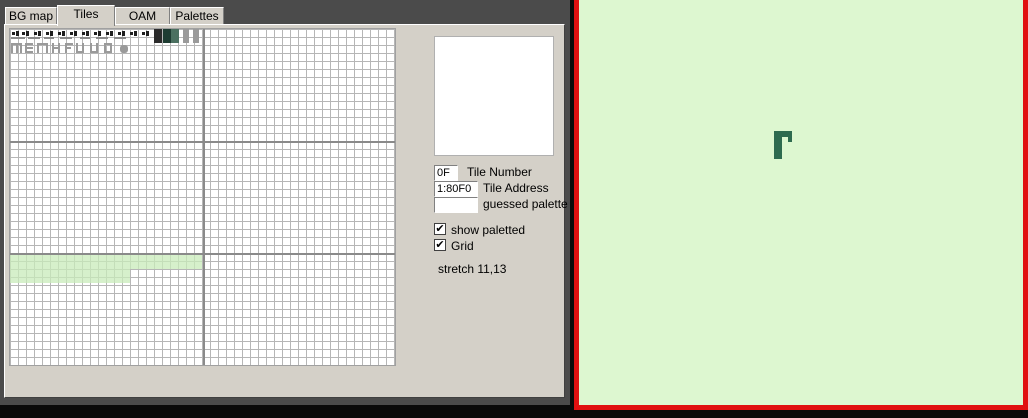 This screenshot has width=1028, height=418. Describe the element at coordinates (440, 245) in the screenshot. I see `grid-checkbox: ✔` at that location.